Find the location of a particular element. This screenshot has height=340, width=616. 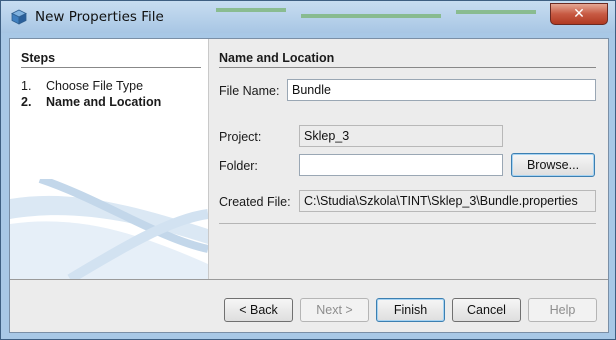

file-name-label: File Name: is located at coordinates (249, 91).